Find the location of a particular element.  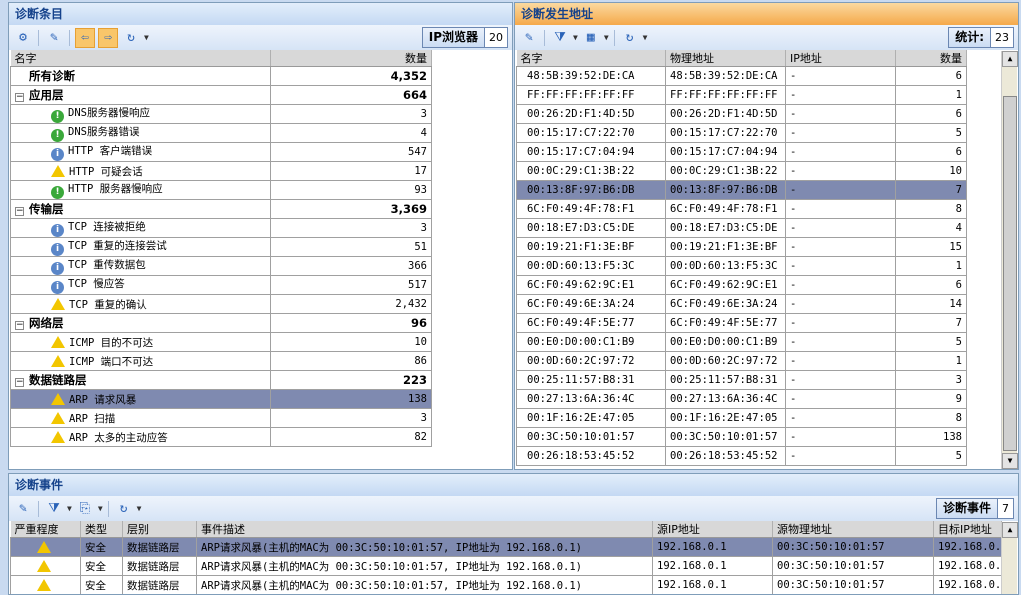

address-row: 00:0D:60:2C:97:72 00:0D:60:2C:97:72-1 is located at coordinates (741, 361).